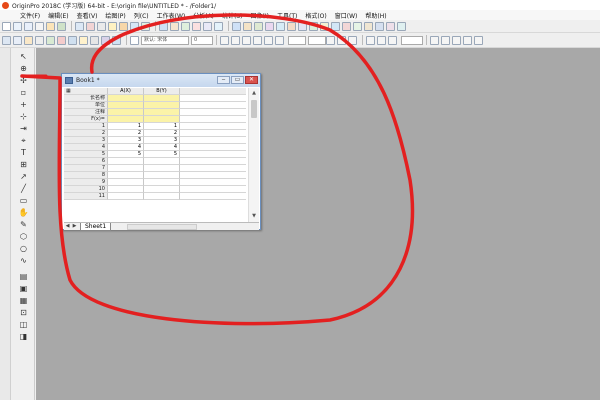 The image size is (600, 400). What do you see at coordinates (112, 26) in the screenshot?
I see `folder-icon` at bounding box center [112, 26].